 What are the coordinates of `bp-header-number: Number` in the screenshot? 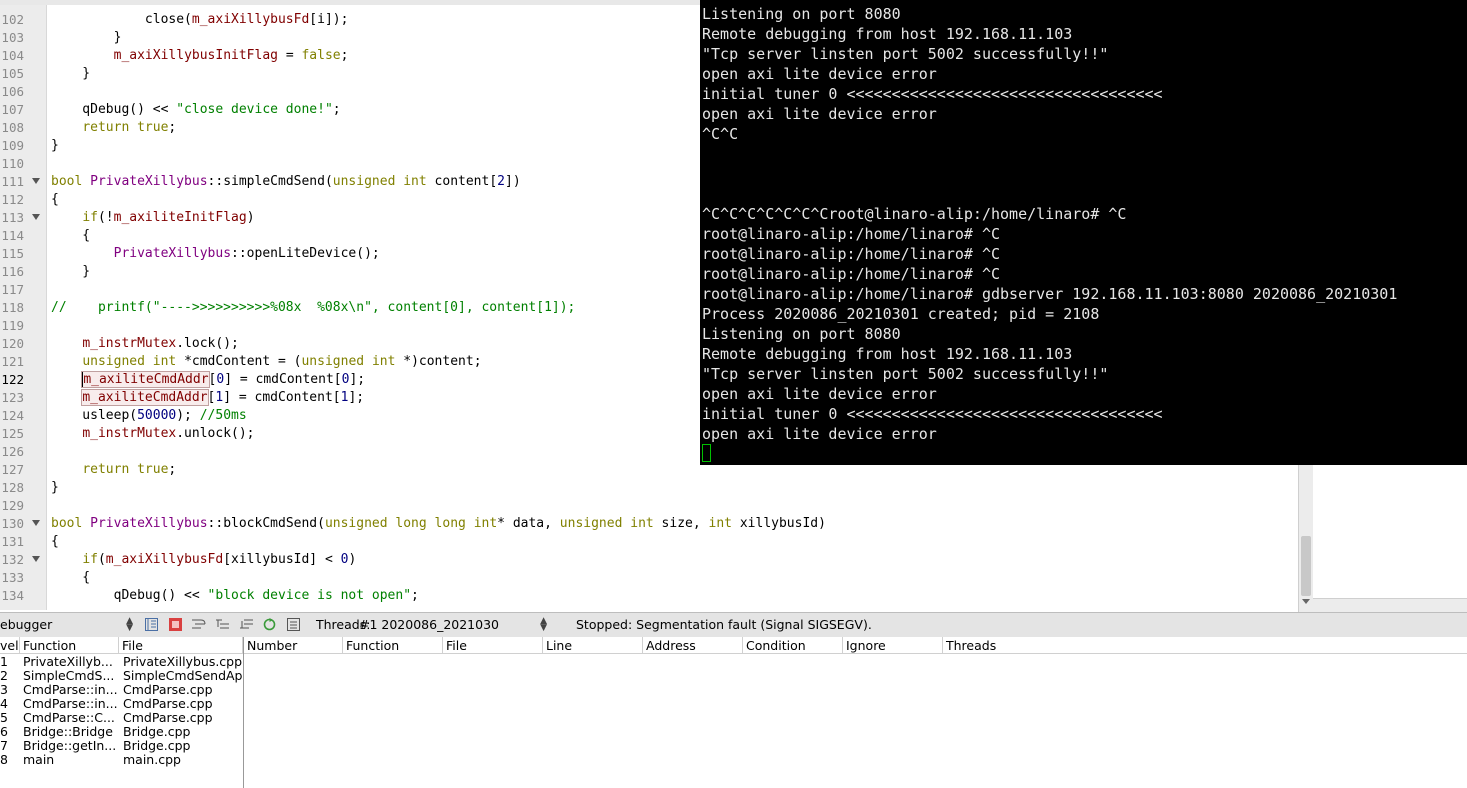 It's located at (293, 645).